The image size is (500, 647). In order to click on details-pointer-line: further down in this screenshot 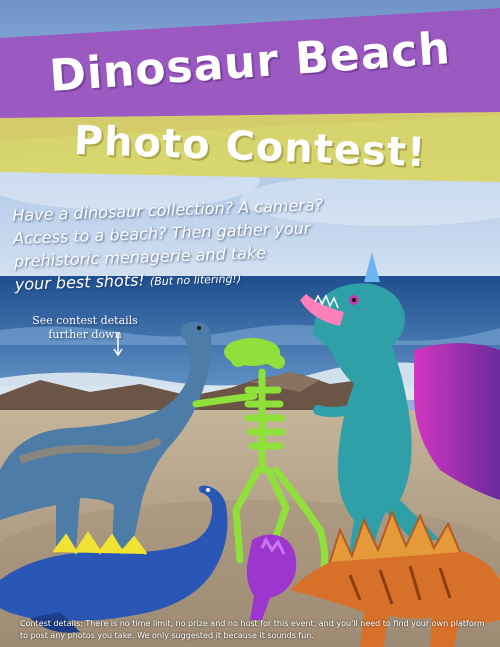, I will do `click(85, 334)`.